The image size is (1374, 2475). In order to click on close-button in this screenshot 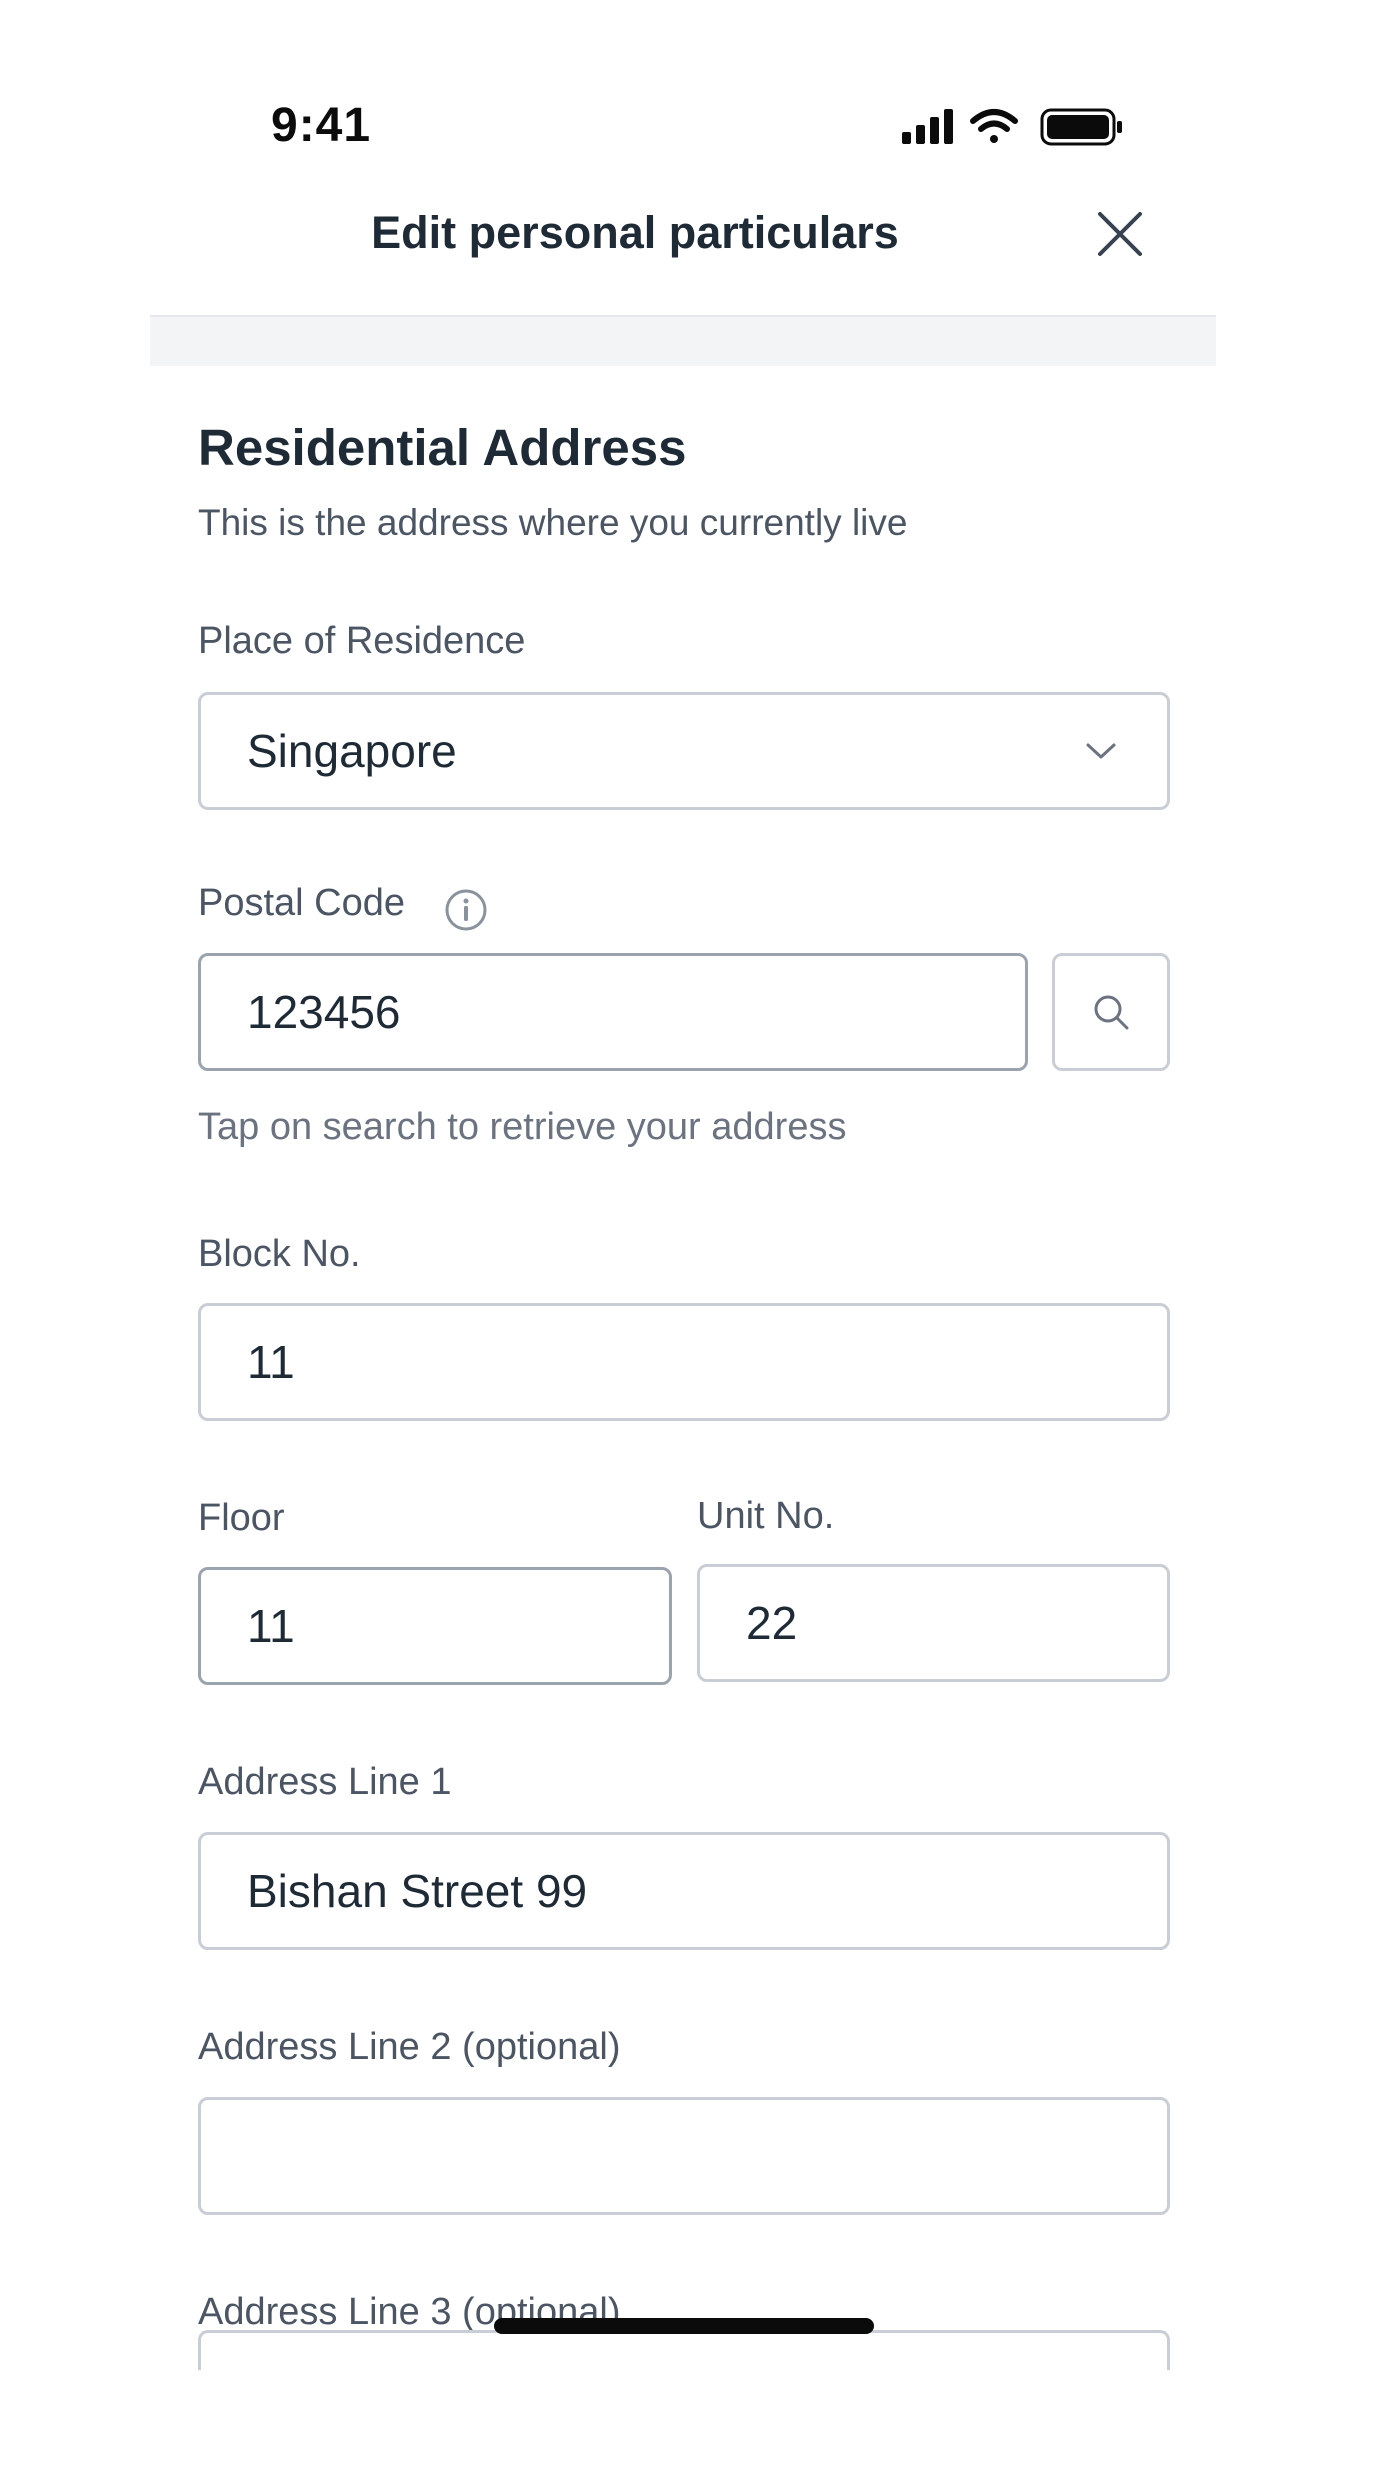, I will do `click(1120, 234)`.